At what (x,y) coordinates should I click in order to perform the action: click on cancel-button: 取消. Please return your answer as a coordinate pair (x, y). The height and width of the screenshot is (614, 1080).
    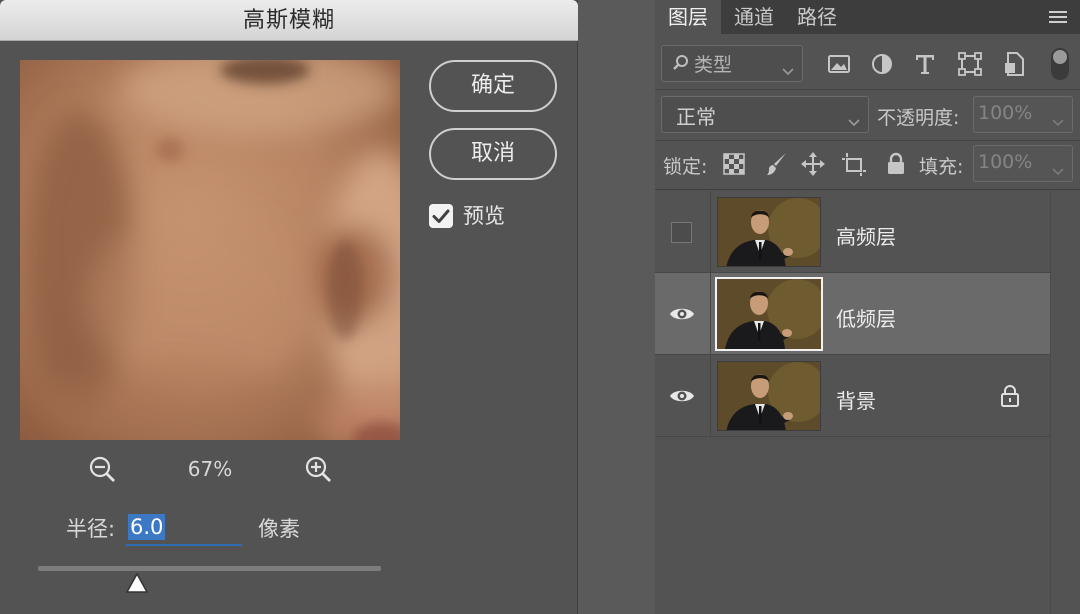
    Looking at the image, I should click on (493, 154).